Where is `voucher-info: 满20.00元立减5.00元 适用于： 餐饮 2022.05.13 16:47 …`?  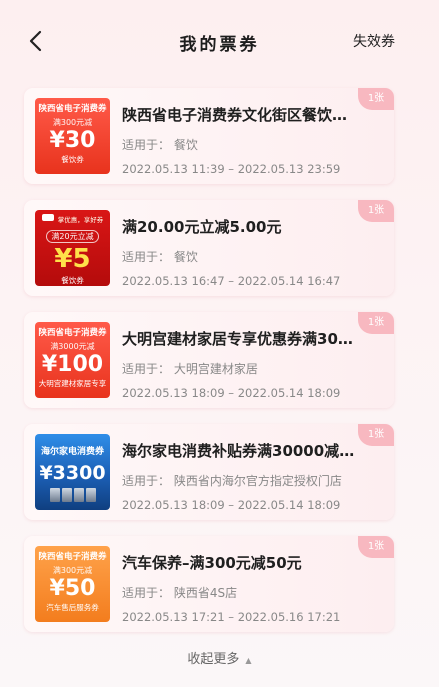
voucher-info: 满20.00元立减5.00元 适用于： 餐饮 2022.05.13 16:47 … is located at coordinates (244, 252).